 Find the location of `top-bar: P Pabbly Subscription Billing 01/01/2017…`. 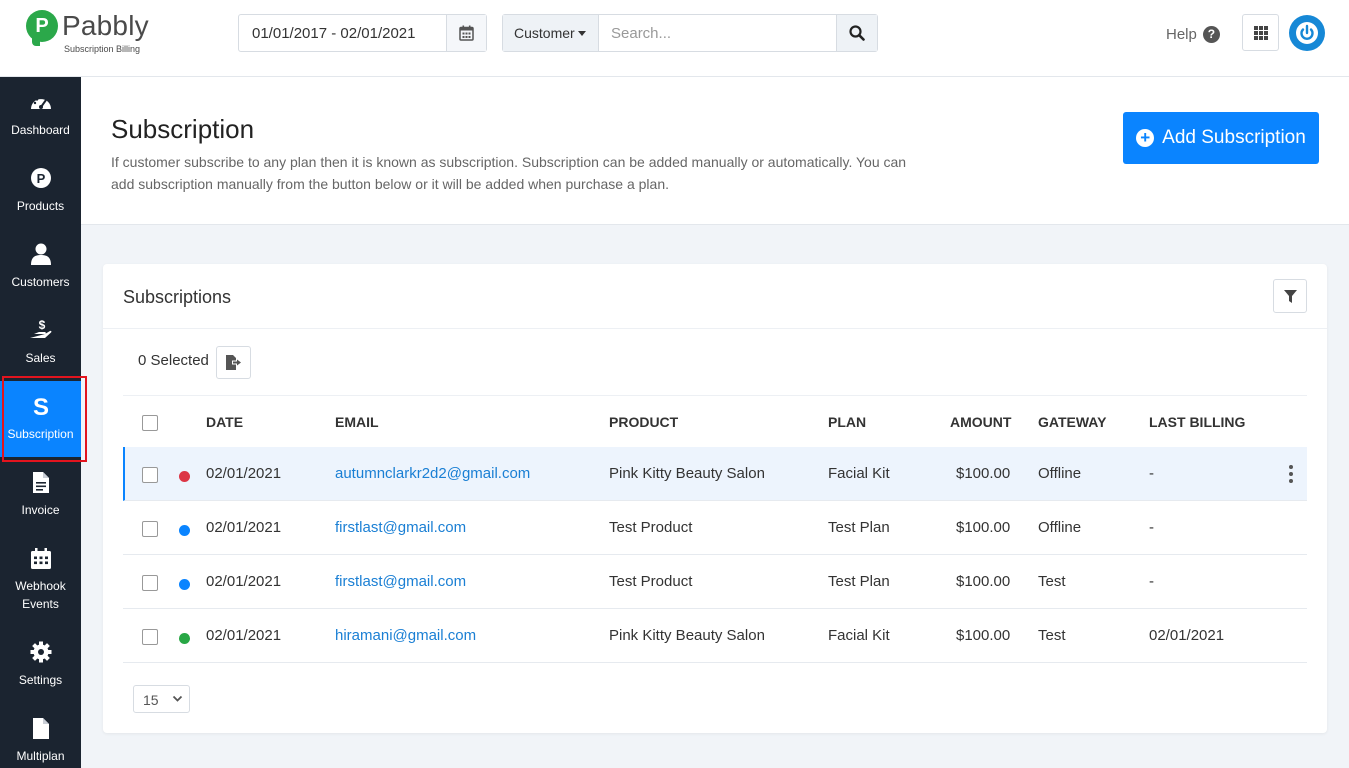

top-bar: P Pabbly Subscription Billing 01/01/2017… is located at coordinates (674, 38).